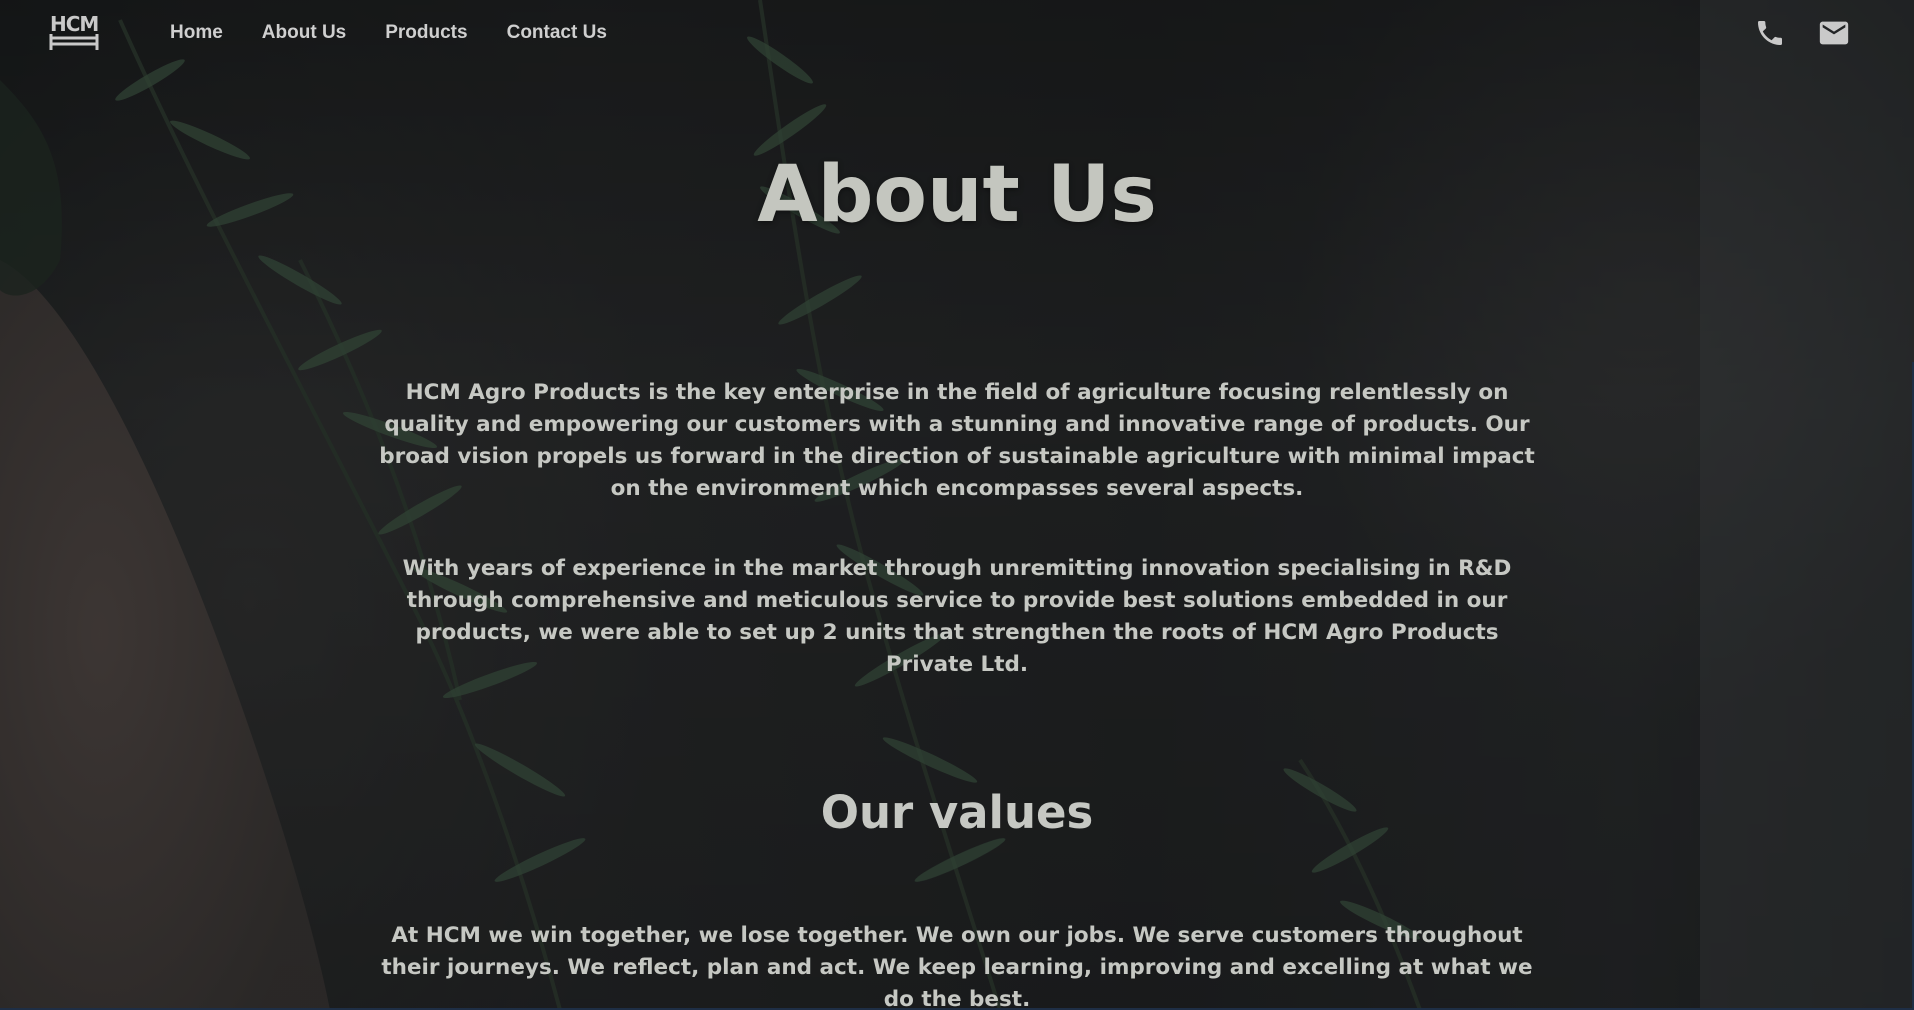 The width and height of the screenshot is (1914, 1010). What do you see at coordinates (74, 42) in the screenshot?
I see `bed-logo-icon` at bounding box center [74, 42].